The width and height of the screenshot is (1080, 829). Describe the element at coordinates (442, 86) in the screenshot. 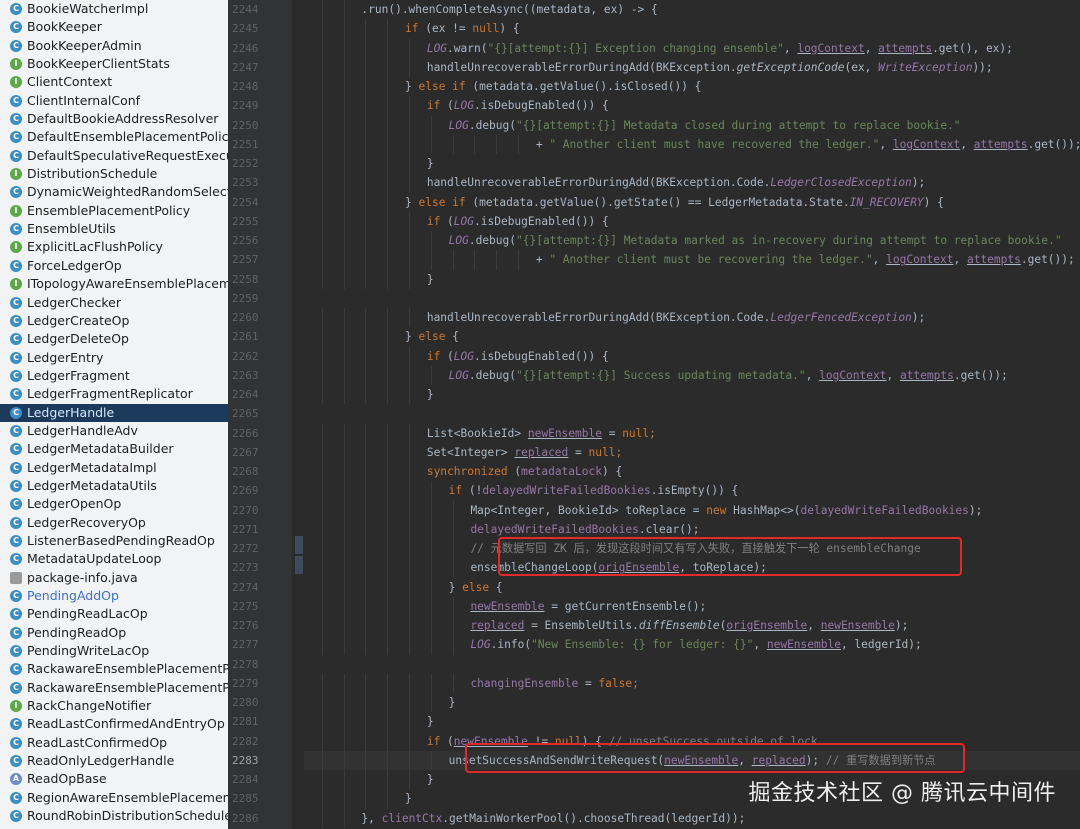

I see `code-token: else if` at that location.